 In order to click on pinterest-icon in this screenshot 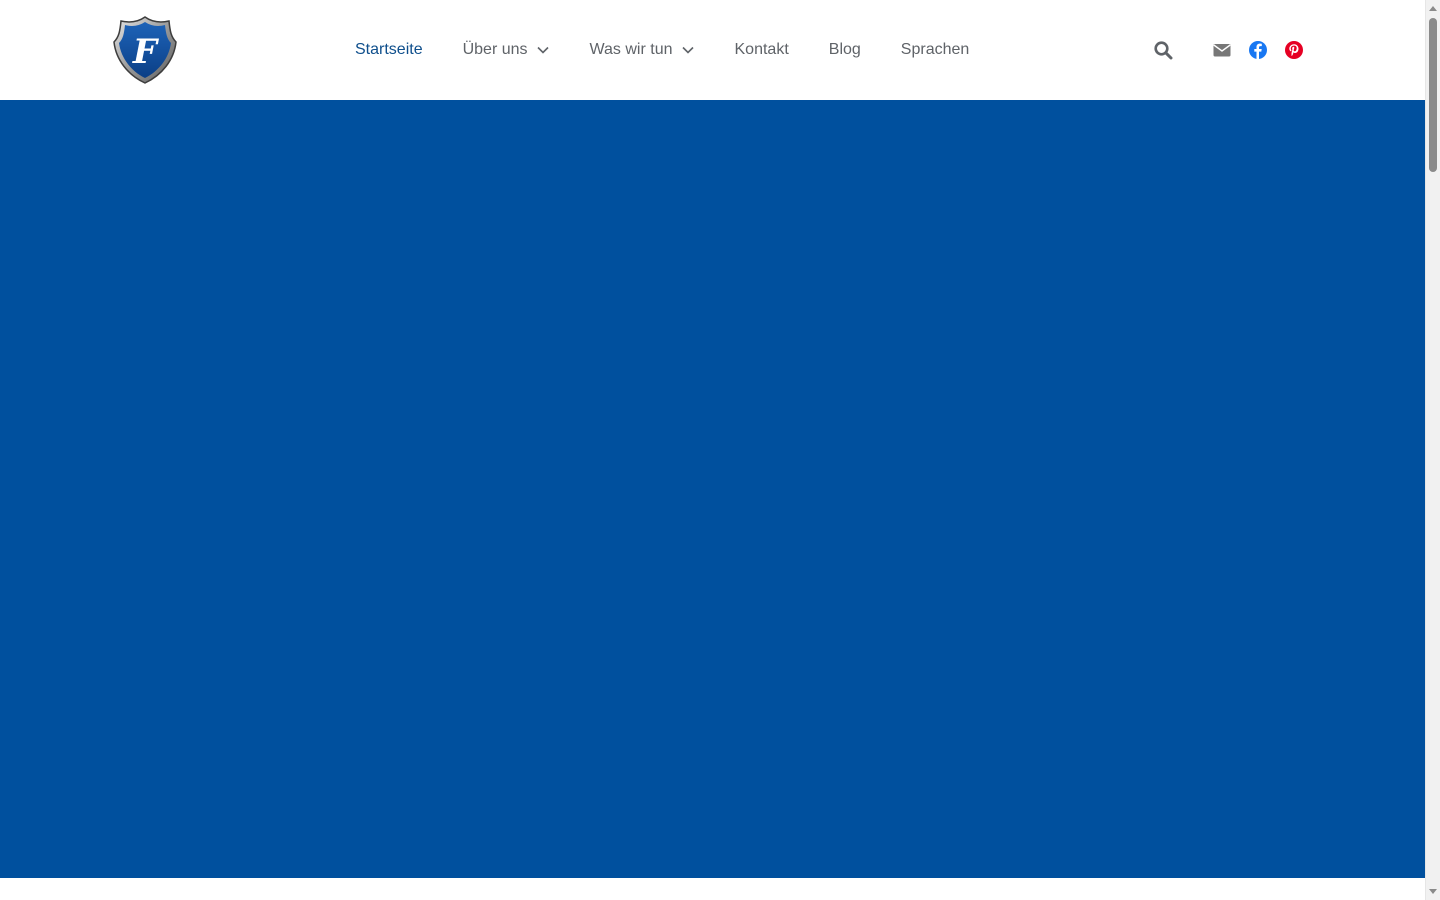, I will do `click(1294, 50)`.